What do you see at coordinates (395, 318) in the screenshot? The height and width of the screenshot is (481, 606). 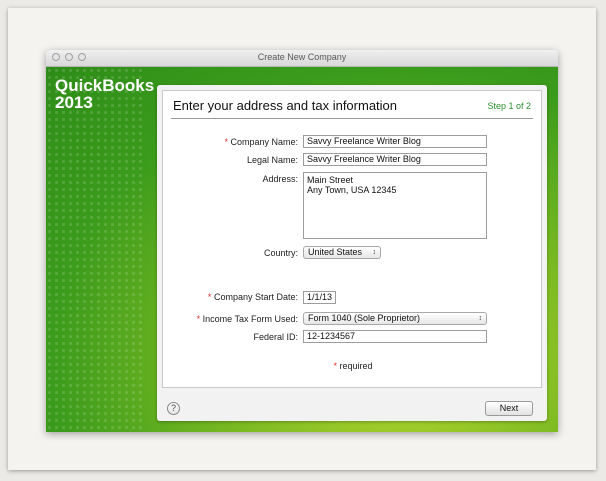 I see `tax-form-select: Form 1040 (Sole Proprietor) ↕` at bounding box center [395, 318].